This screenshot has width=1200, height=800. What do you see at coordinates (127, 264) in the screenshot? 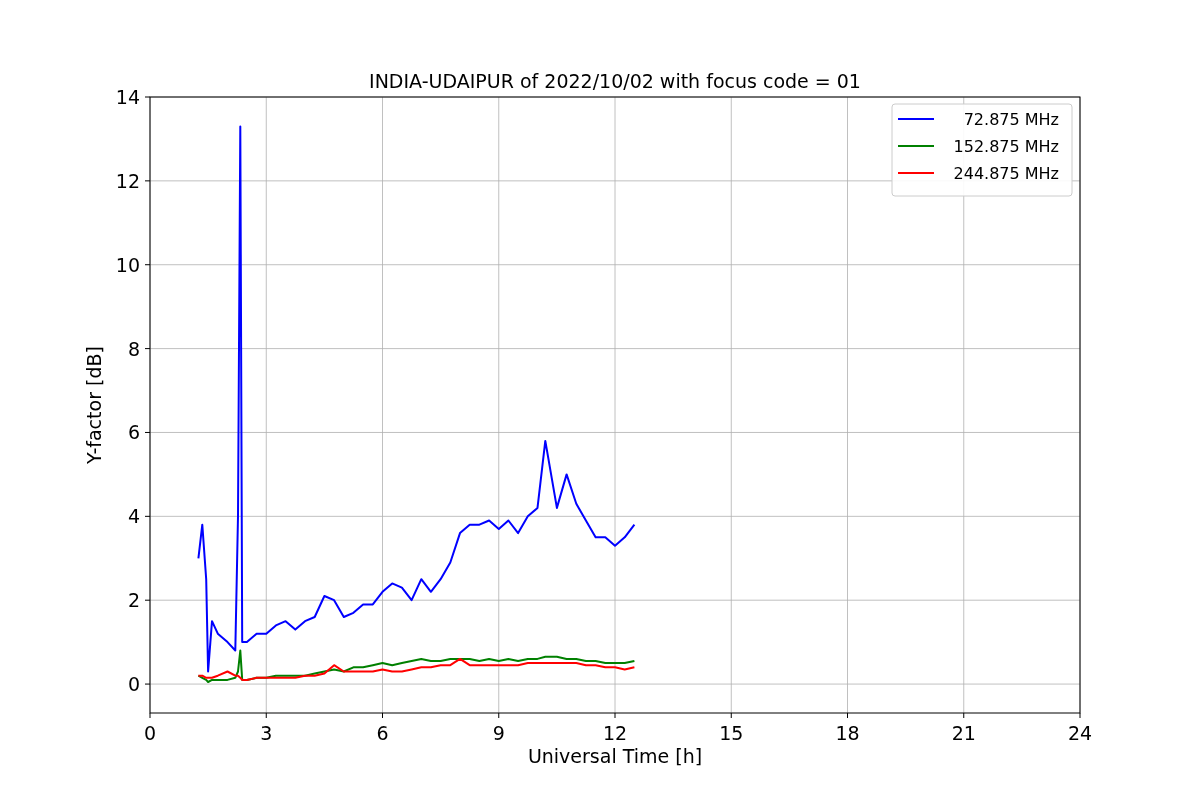
I see `tick-label: 10` at bounding box center [127, 264].